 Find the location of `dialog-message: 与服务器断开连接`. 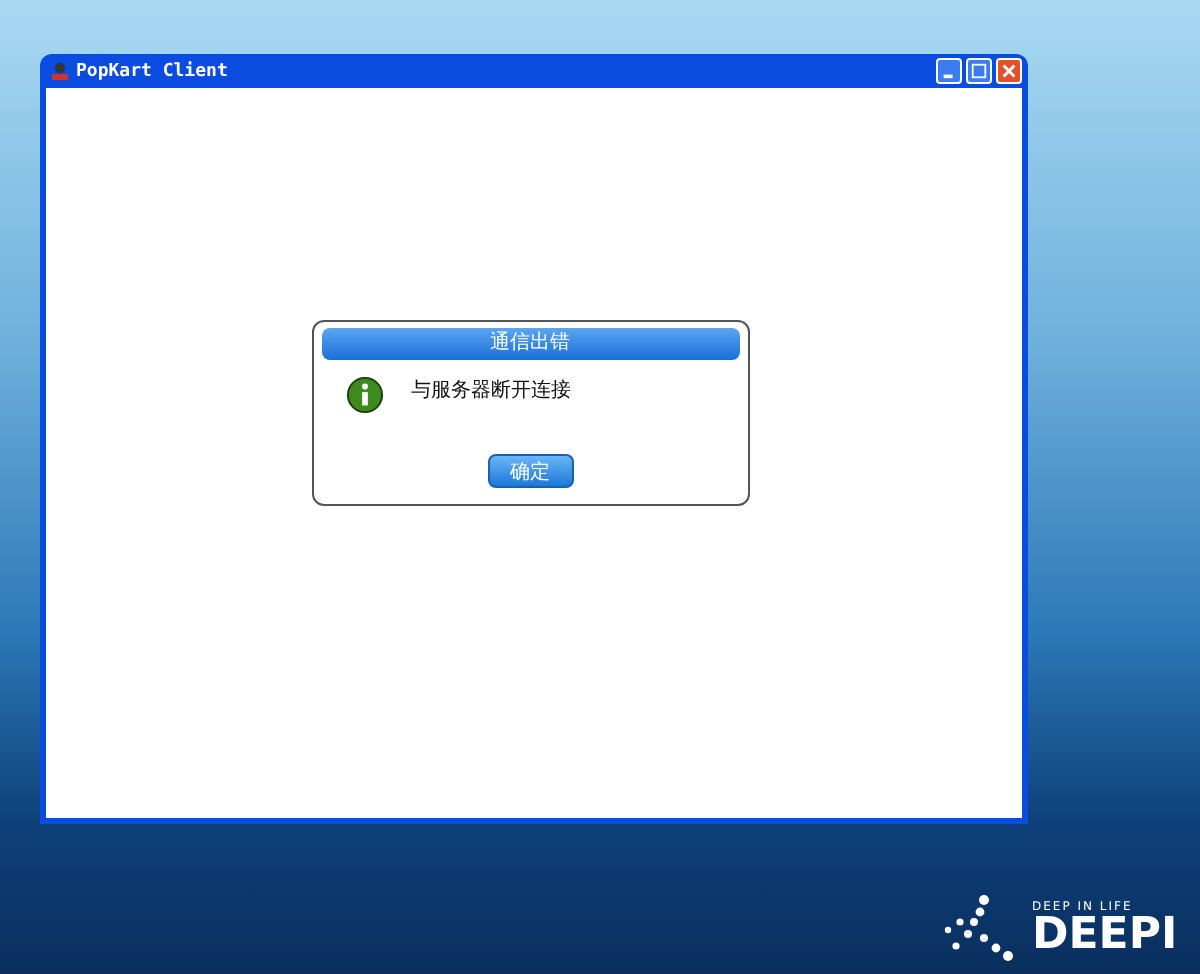

dialog-message: 与服务器断开连接 is located at coordinates (491, 390).